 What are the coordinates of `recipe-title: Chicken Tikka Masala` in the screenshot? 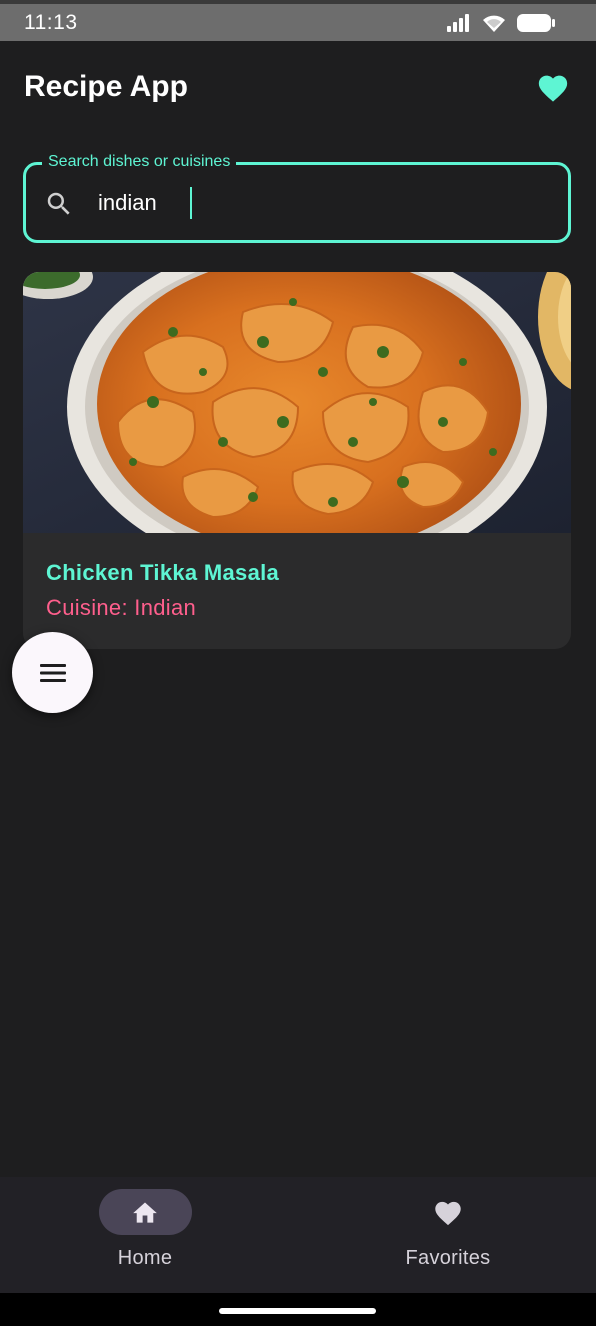 It's located at (163, 572).